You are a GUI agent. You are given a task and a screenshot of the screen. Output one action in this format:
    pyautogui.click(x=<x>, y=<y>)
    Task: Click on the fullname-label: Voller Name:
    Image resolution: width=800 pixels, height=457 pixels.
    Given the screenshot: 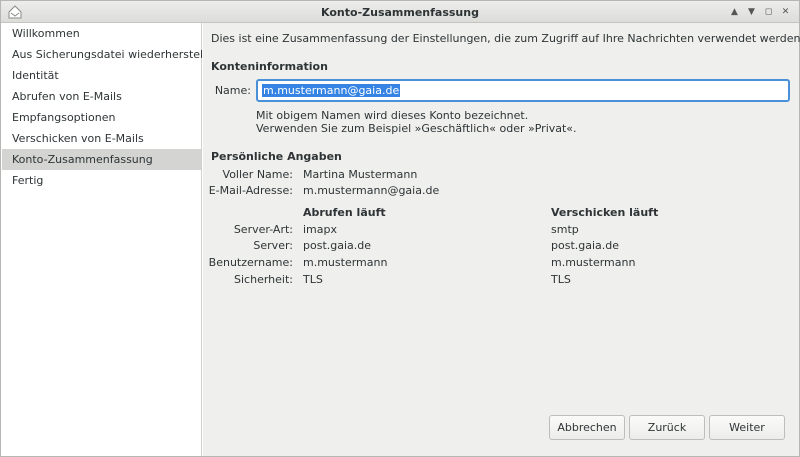 What is the action you would take?
    pyautogui.click(x=257, y=174)
    